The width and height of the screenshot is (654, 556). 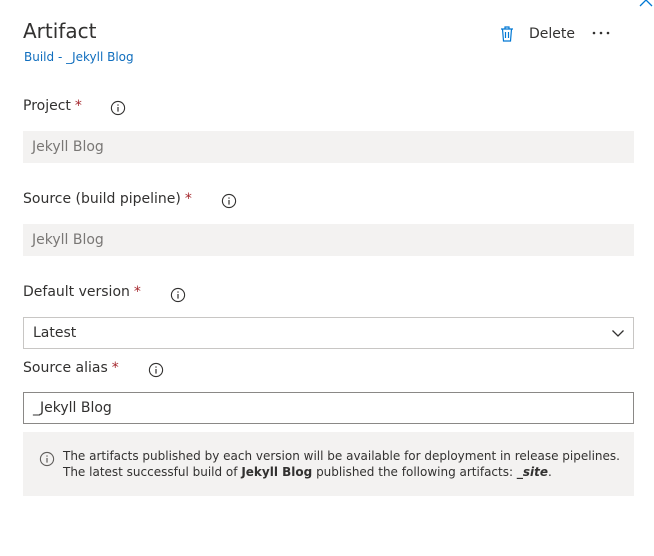 I want to click on delete-button: Delete, so click(x=537, y=34).